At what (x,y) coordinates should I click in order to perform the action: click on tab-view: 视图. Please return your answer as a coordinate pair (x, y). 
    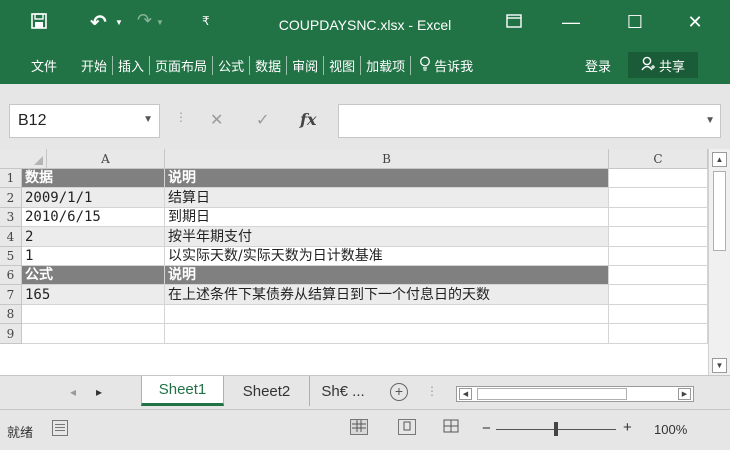
    Looking at the image, I should click on (343, 65).